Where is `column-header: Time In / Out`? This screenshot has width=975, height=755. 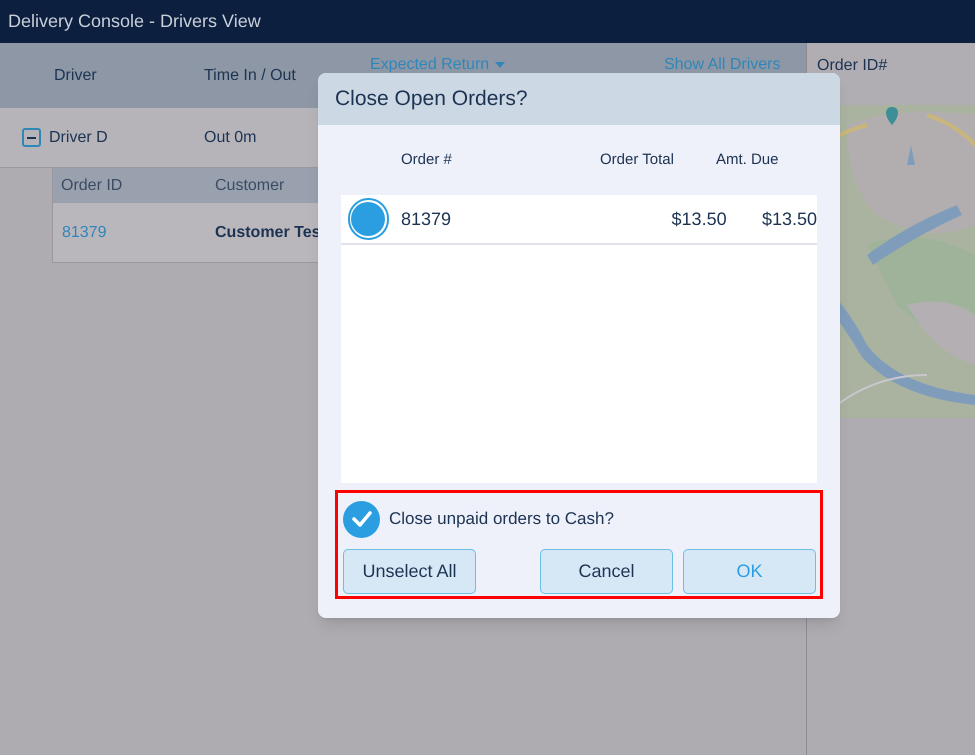
column-header: Time In / Out is located at coordinates (250, 76).